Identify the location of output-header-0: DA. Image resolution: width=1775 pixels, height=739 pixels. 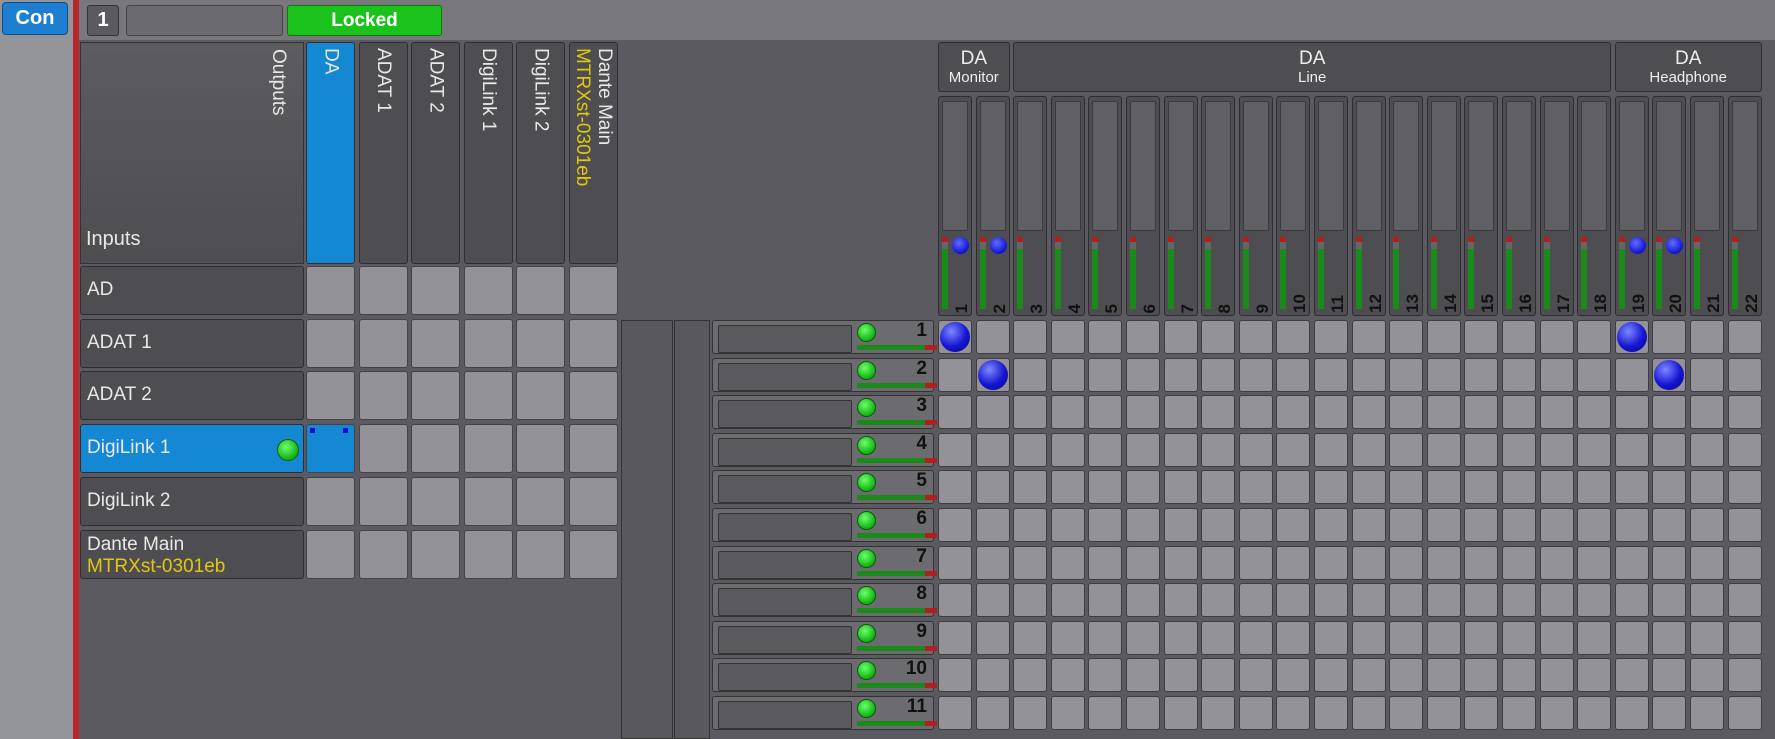
(330, 153).